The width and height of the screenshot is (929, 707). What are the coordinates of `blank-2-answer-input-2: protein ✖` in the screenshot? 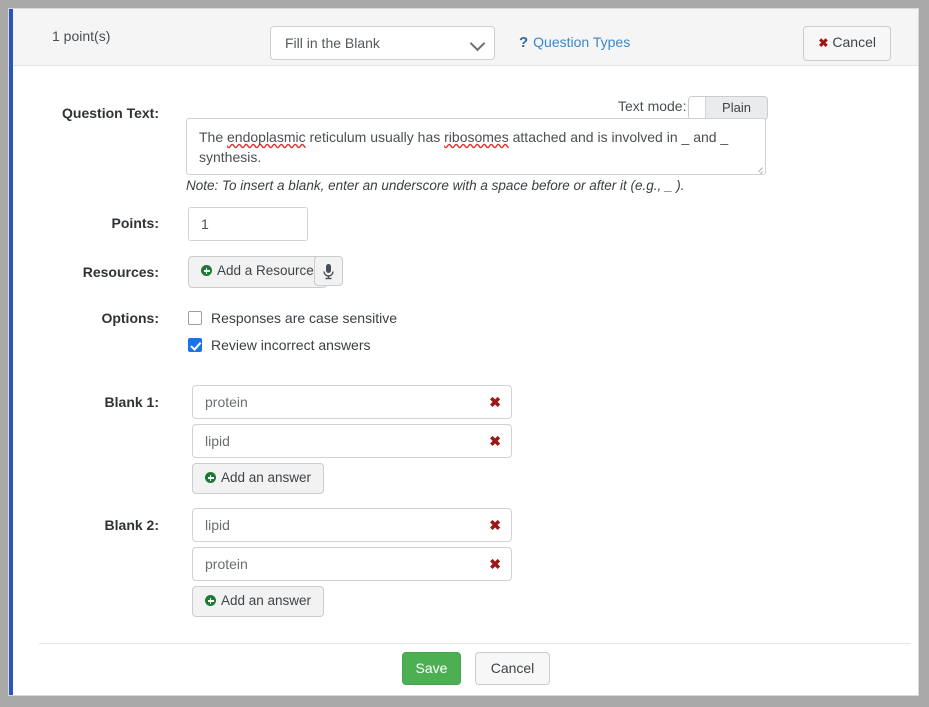 It's located at (352, 564).